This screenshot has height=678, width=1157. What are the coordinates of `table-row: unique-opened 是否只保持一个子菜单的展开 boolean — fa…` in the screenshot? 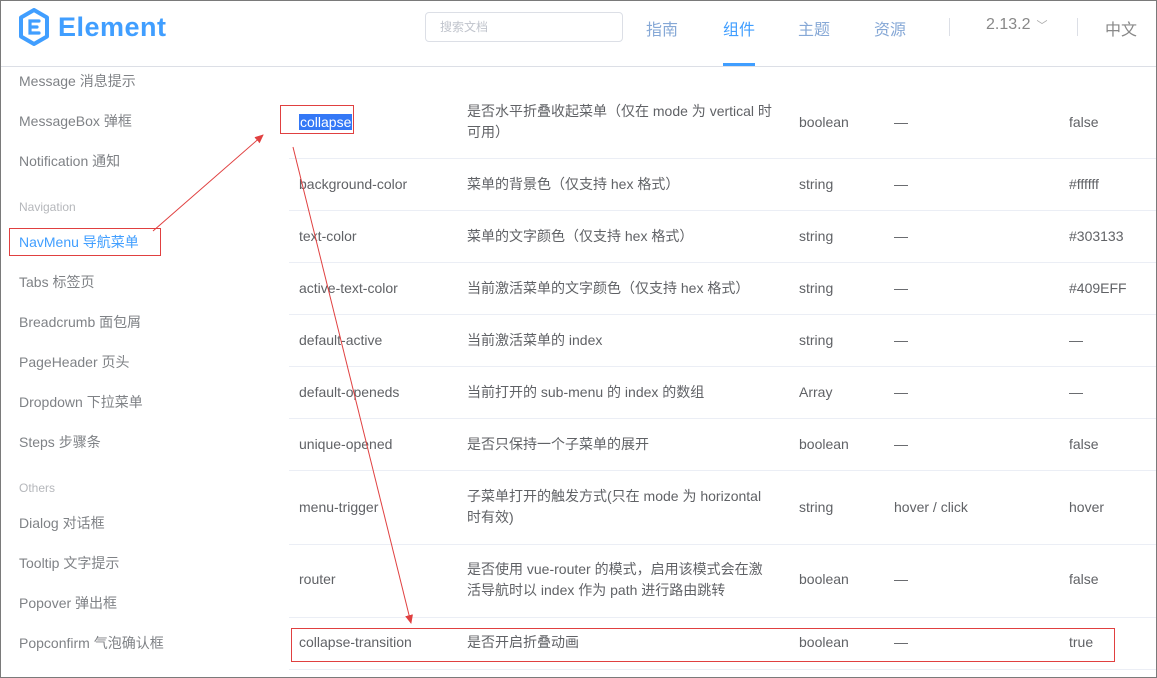 It's located at (722, 445).